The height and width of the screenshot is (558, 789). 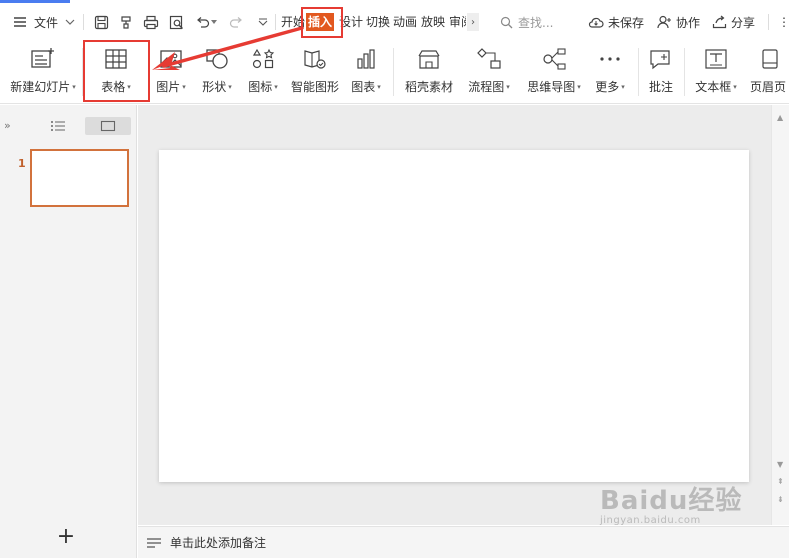 What do you see at coordinates (154, 542) in the screenshot?
I see `notes-icon` at bounding box center [154, 542].